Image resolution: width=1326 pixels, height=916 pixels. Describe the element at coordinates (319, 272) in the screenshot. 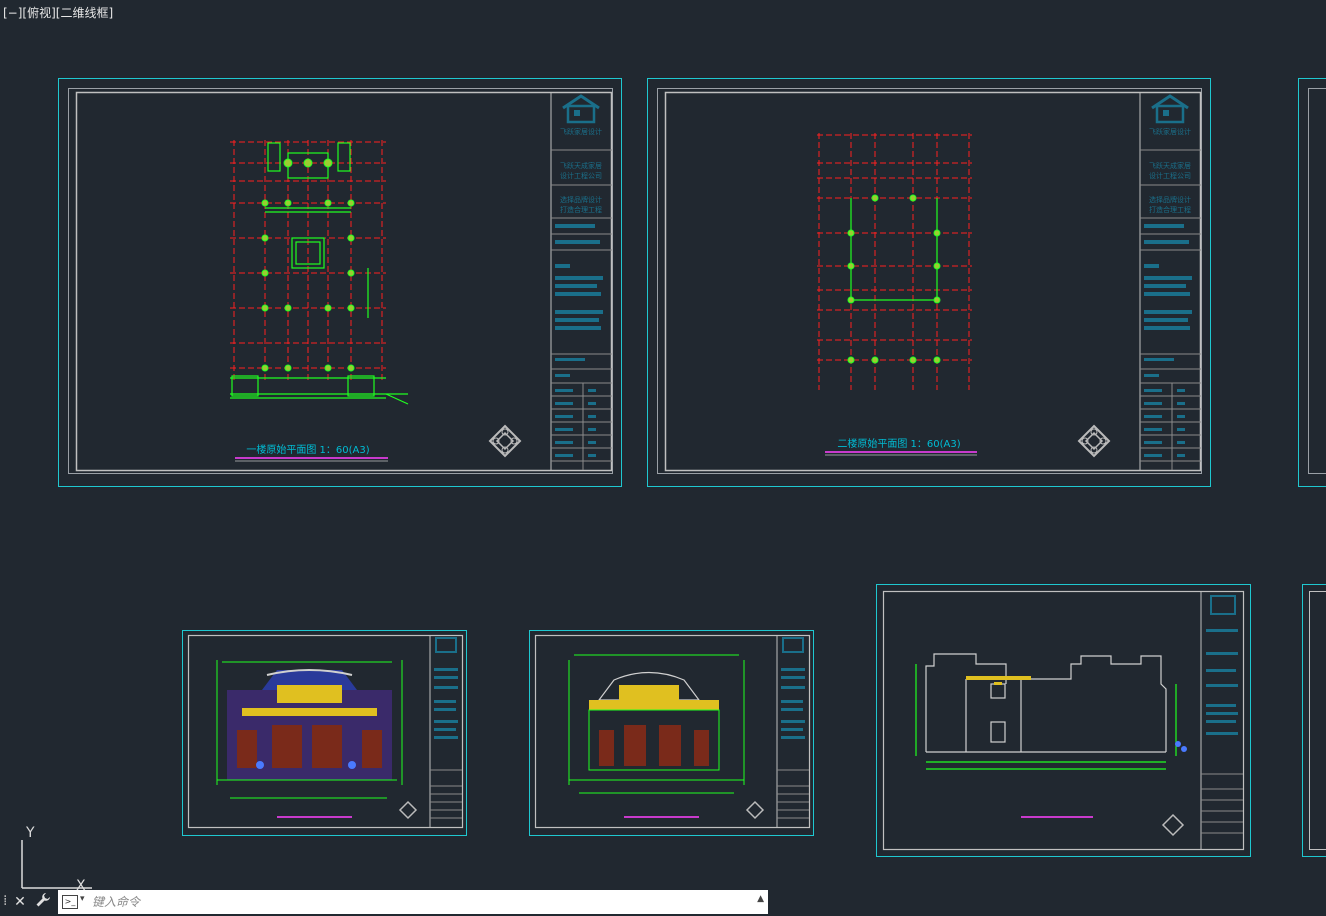

I see `first-floor-plan-drawing` at that location.